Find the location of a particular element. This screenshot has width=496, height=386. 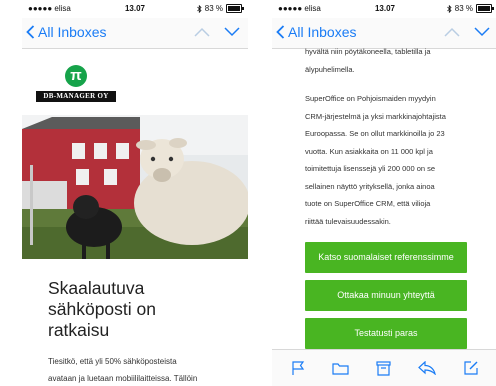

contact-me-button: Ottakaa minuun yhteyttä is located at coordinates (386, 295).